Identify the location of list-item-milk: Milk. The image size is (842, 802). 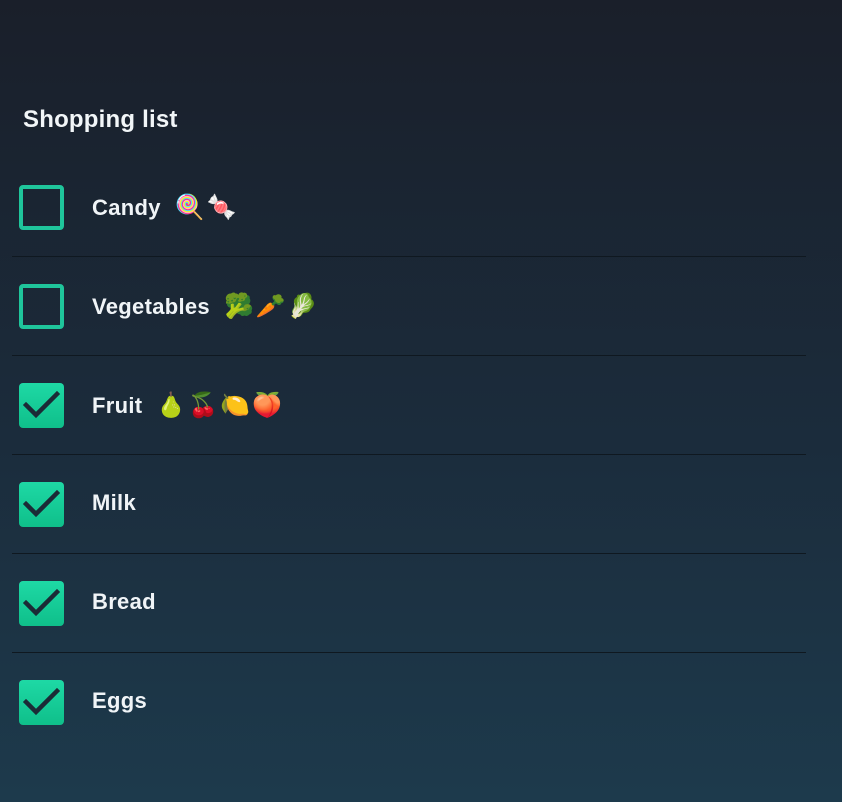
(409, 504).